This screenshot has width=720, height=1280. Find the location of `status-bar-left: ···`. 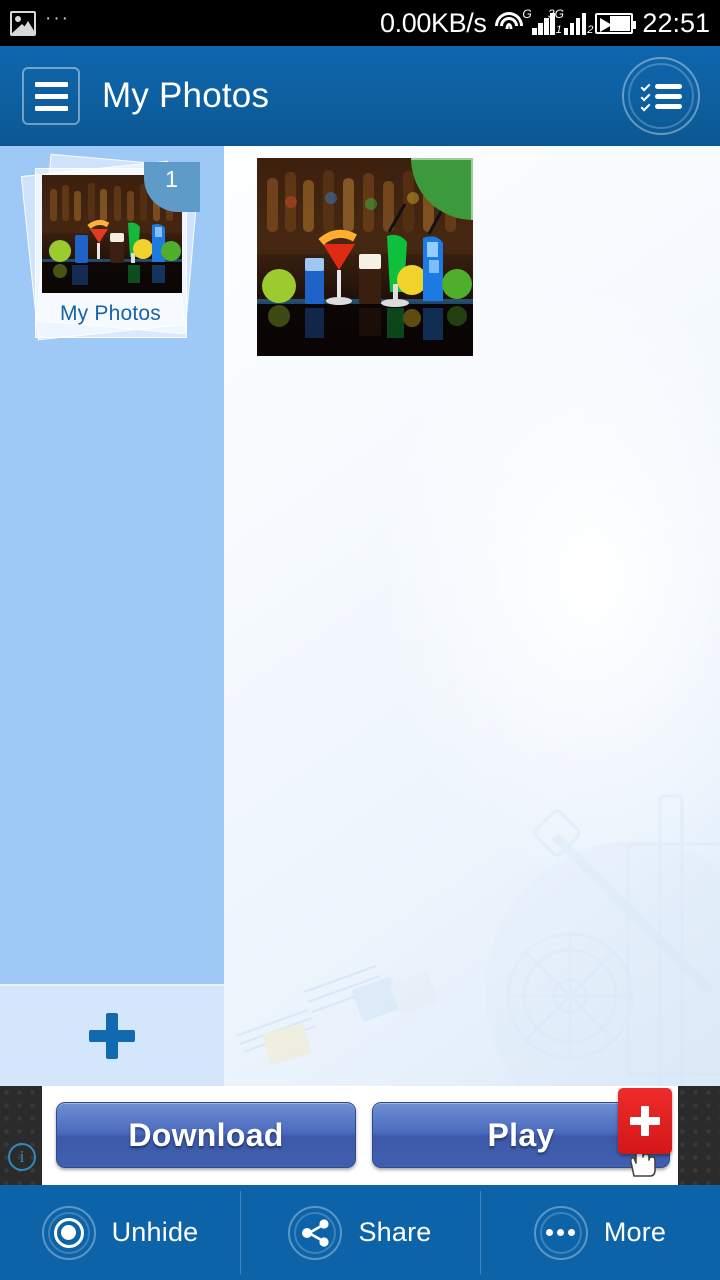

status-bar-left: ··· is located at coordinates (35, 22).